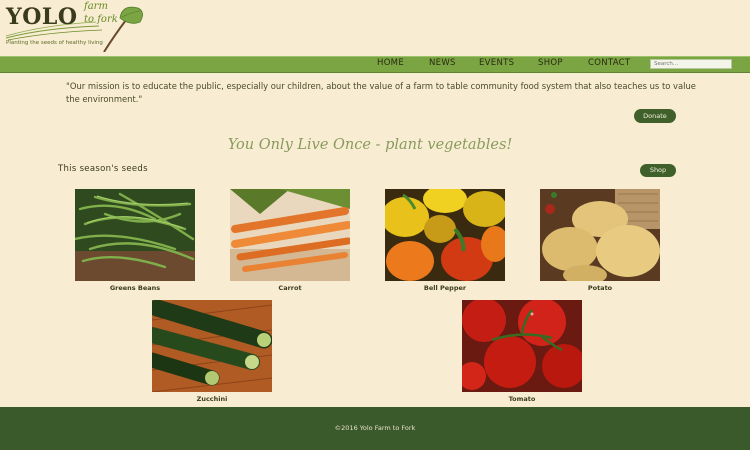  Describe the element at coordinates (496, 63) in the screenshot. I see `nav-events: EVENTS` at that location.